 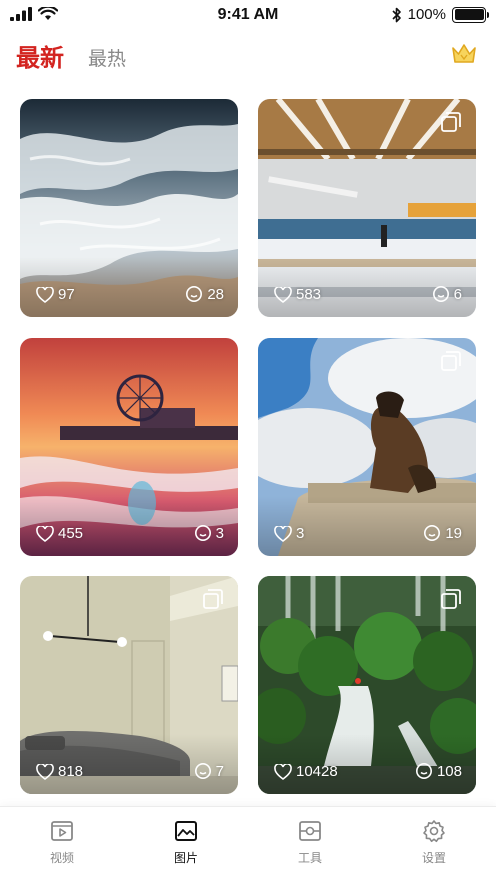 I want to click on tab-tools-label: 工具, so click(x=309, y=858).